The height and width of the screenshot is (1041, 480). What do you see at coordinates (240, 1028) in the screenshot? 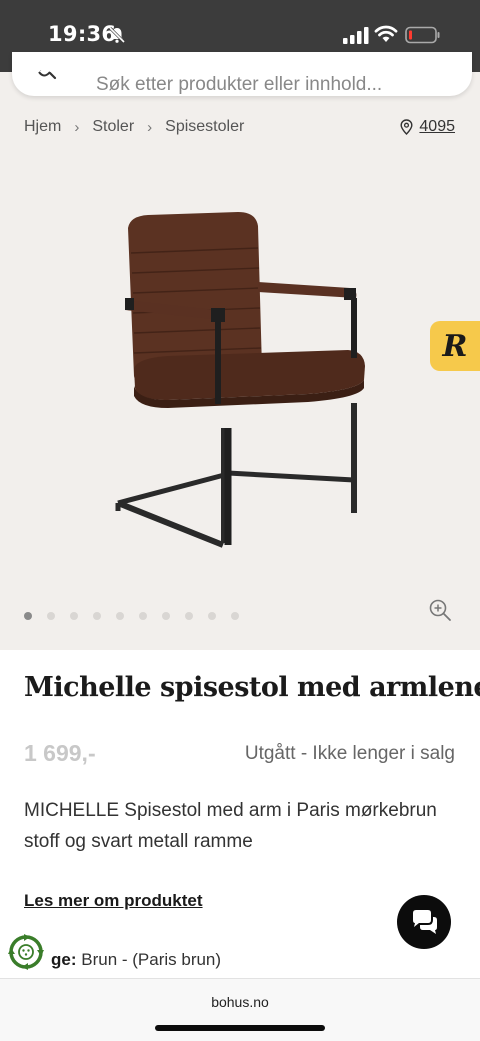
I see `home-indicator` at bounding box center [240, 1028].